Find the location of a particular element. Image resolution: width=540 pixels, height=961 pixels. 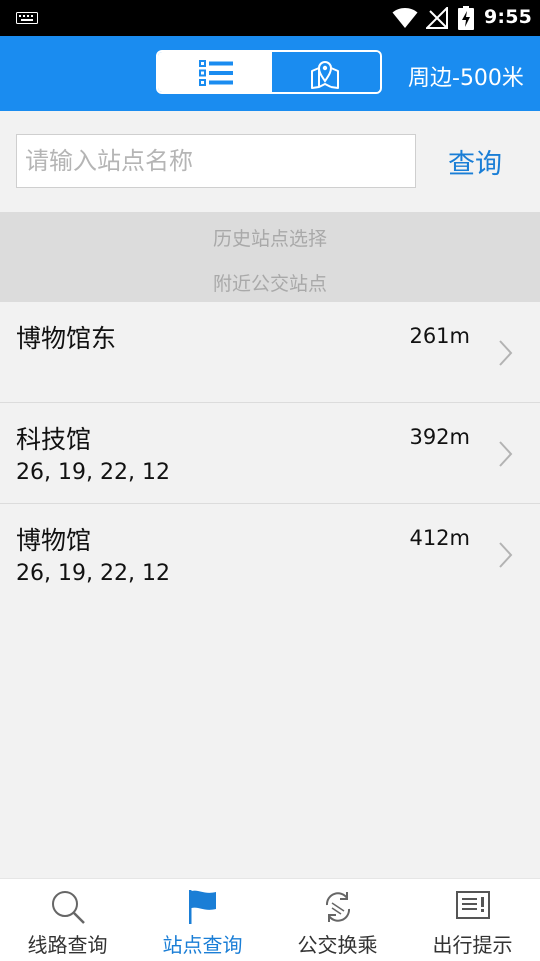

search-button: 查询 is located at coordinates (475, 161).